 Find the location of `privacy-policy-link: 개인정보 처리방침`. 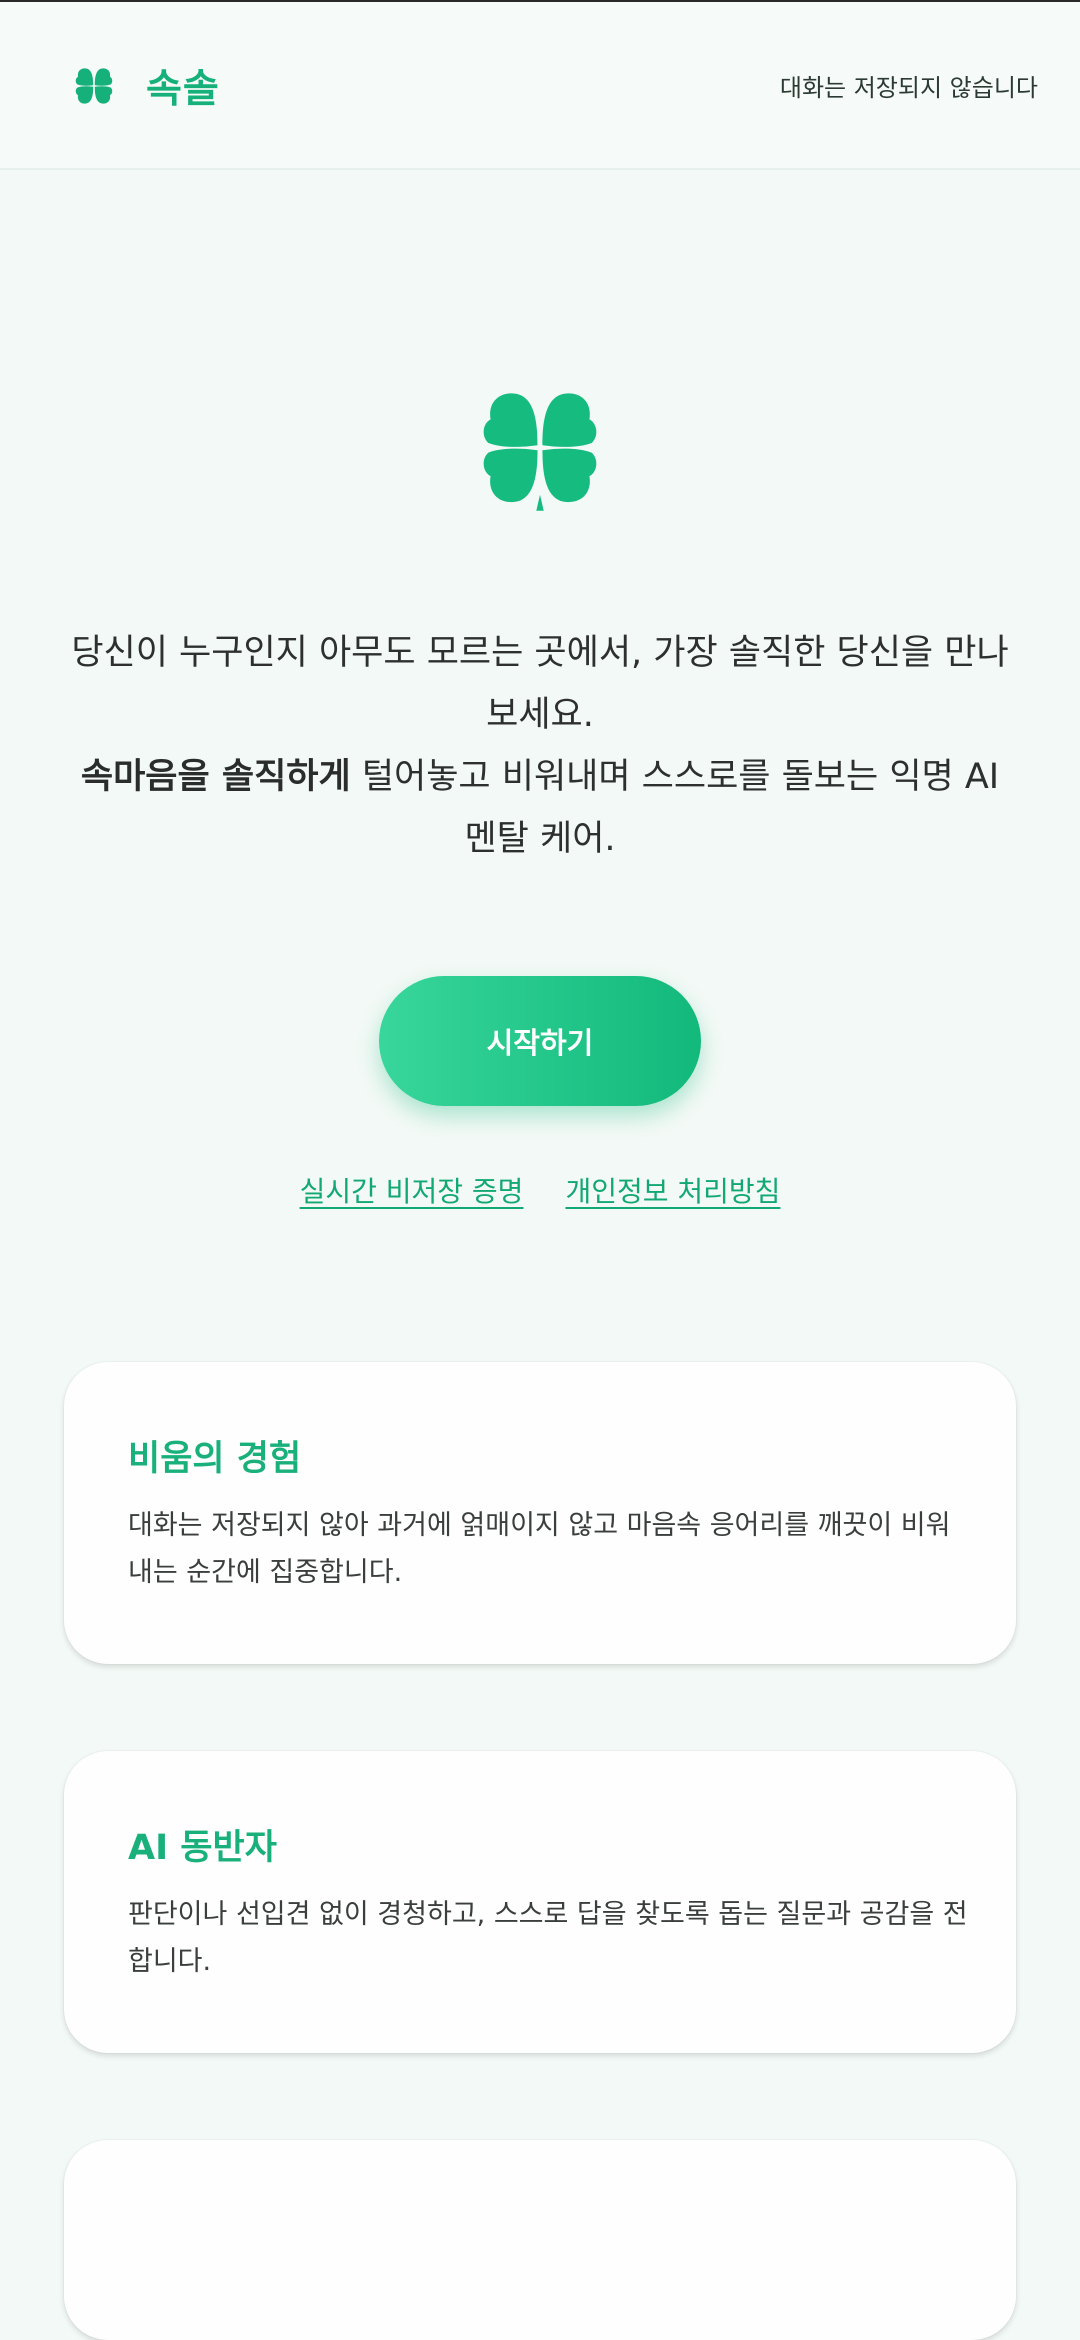

privacy-policy-link: 개인정보 처리방침 is located at coordinates (672, 1190).